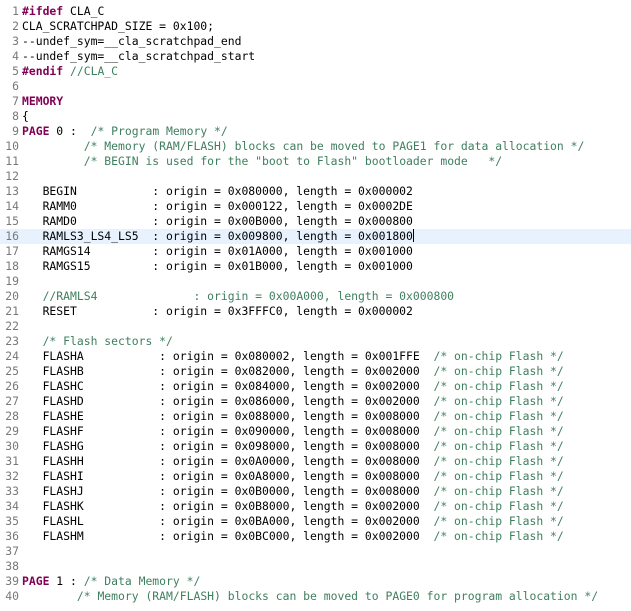 The width and height of the screenshot is (631, 611). I want to click on code-text: PAGE 1 : /* Data Memory */, so click(109, 581).